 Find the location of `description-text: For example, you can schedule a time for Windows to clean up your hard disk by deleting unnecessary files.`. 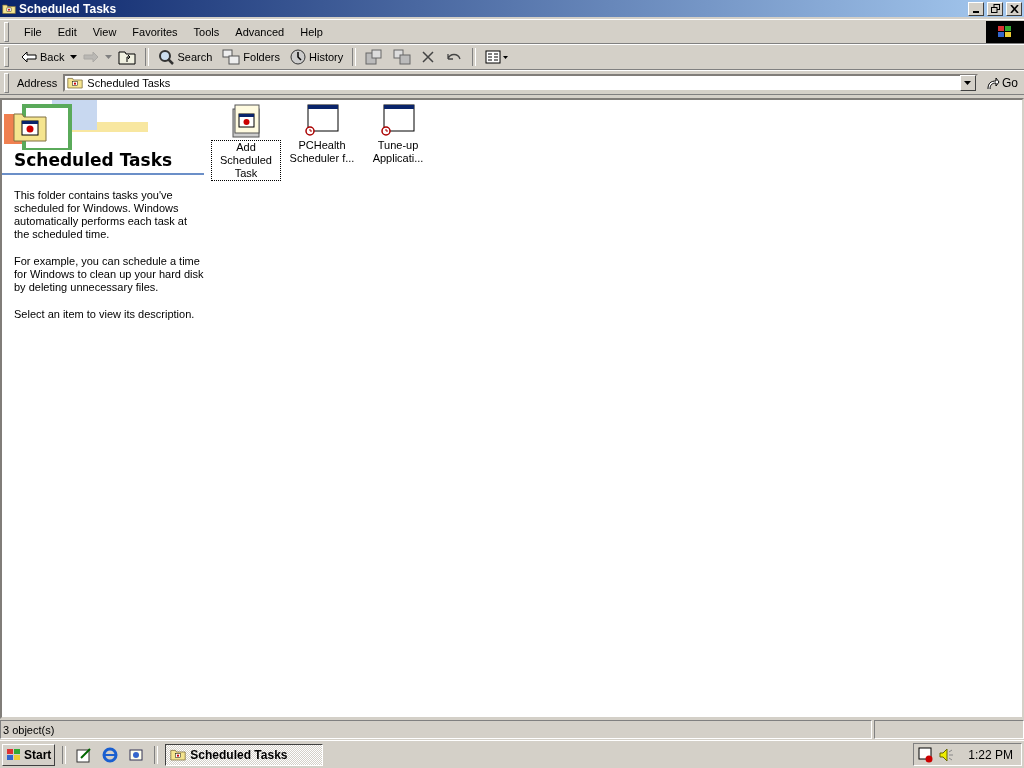

description-text: For example, you can schedule a time for Windows to clean up your hard disk by deleting unnecessary files. is located at coordinates (109, 274).